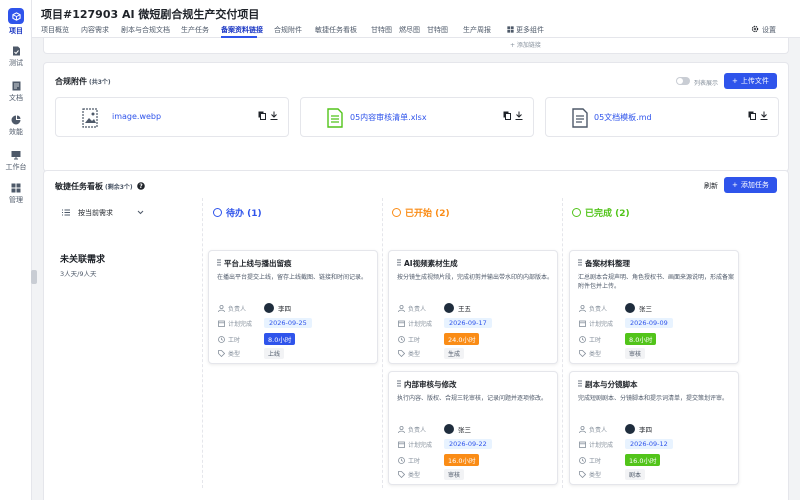  Describe the element at coordinates (145, 30) in the screenshot. I see `tab-script-docs: 剧本与合规文档` at that location.